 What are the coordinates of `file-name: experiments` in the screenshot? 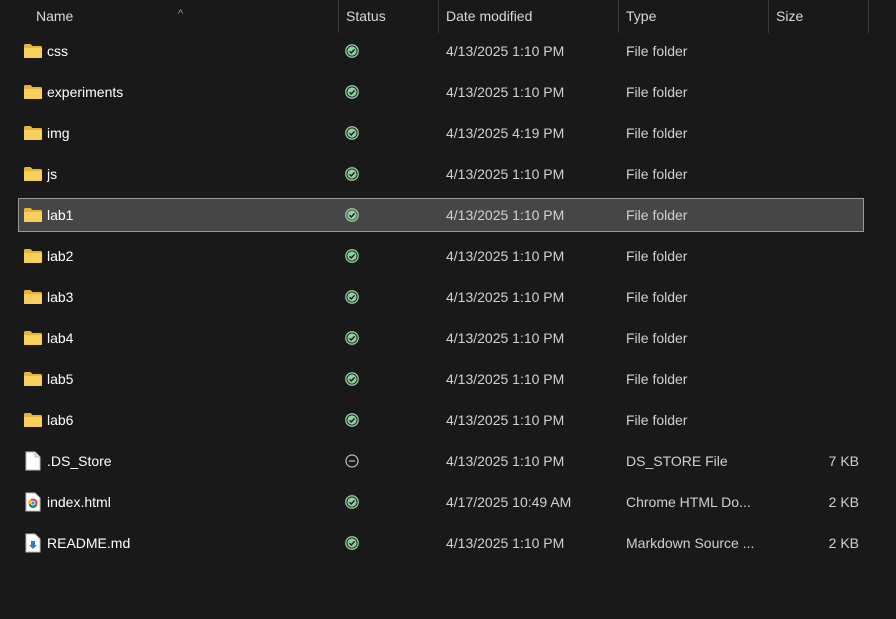 It's located at (85, 92).